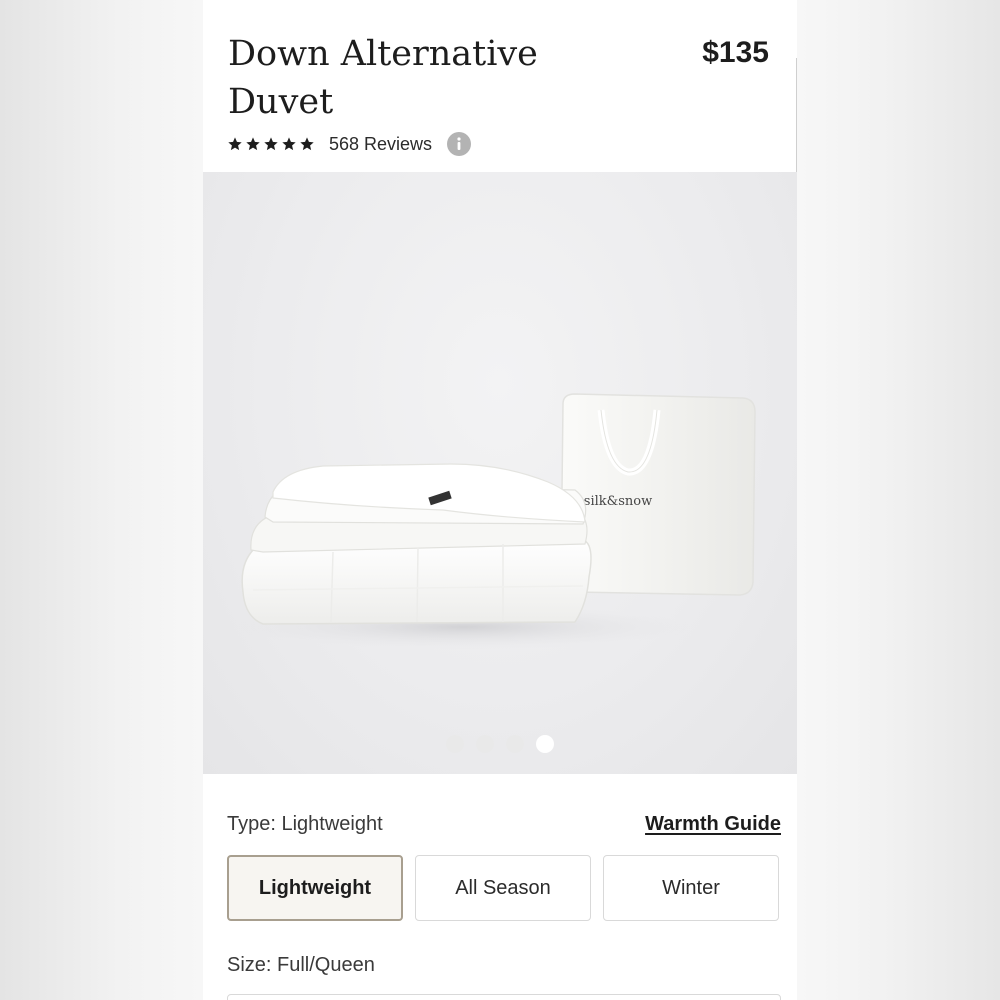 The image size is (1000, 1000). I want to click on type-label: Type: Lightweight, so click(305, 824).